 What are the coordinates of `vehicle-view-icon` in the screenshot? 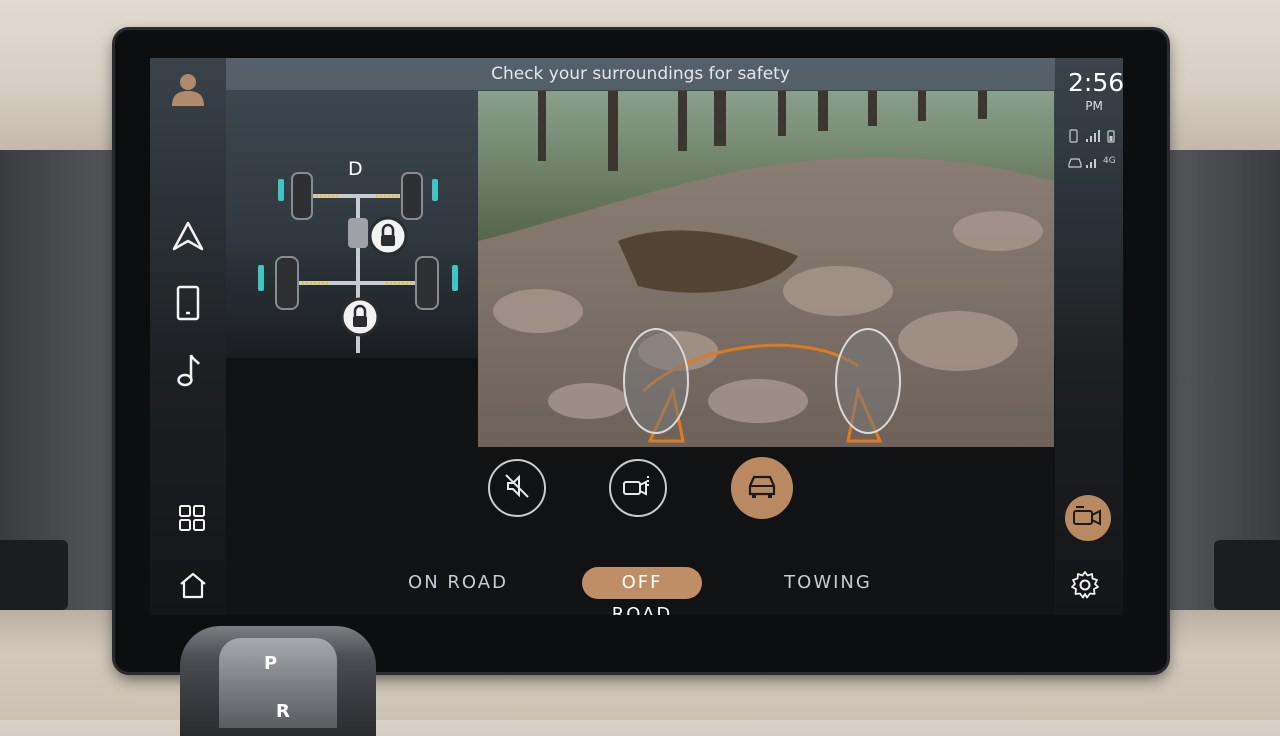 It's located at (762, 488).